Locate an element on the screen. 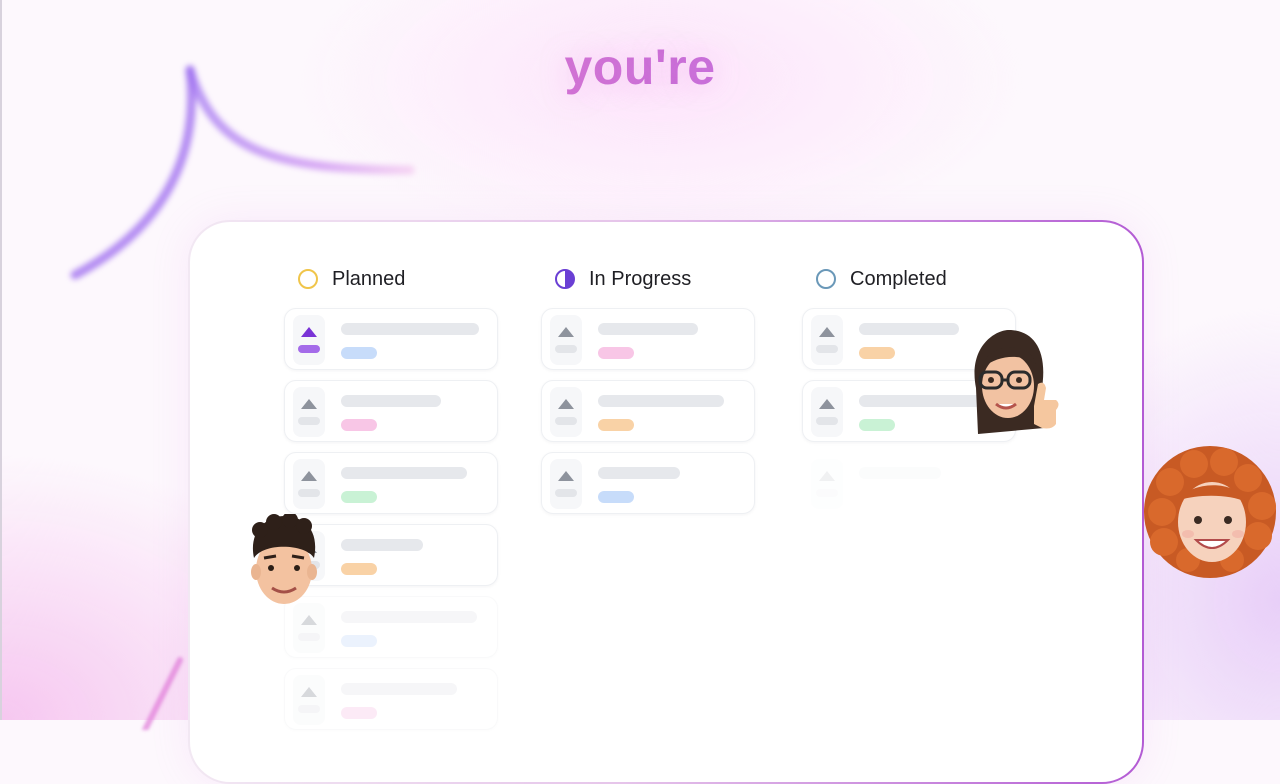 This screenshot has width=1280, height=784. column-header-planned: Planned is located at coordinates (394, 279).